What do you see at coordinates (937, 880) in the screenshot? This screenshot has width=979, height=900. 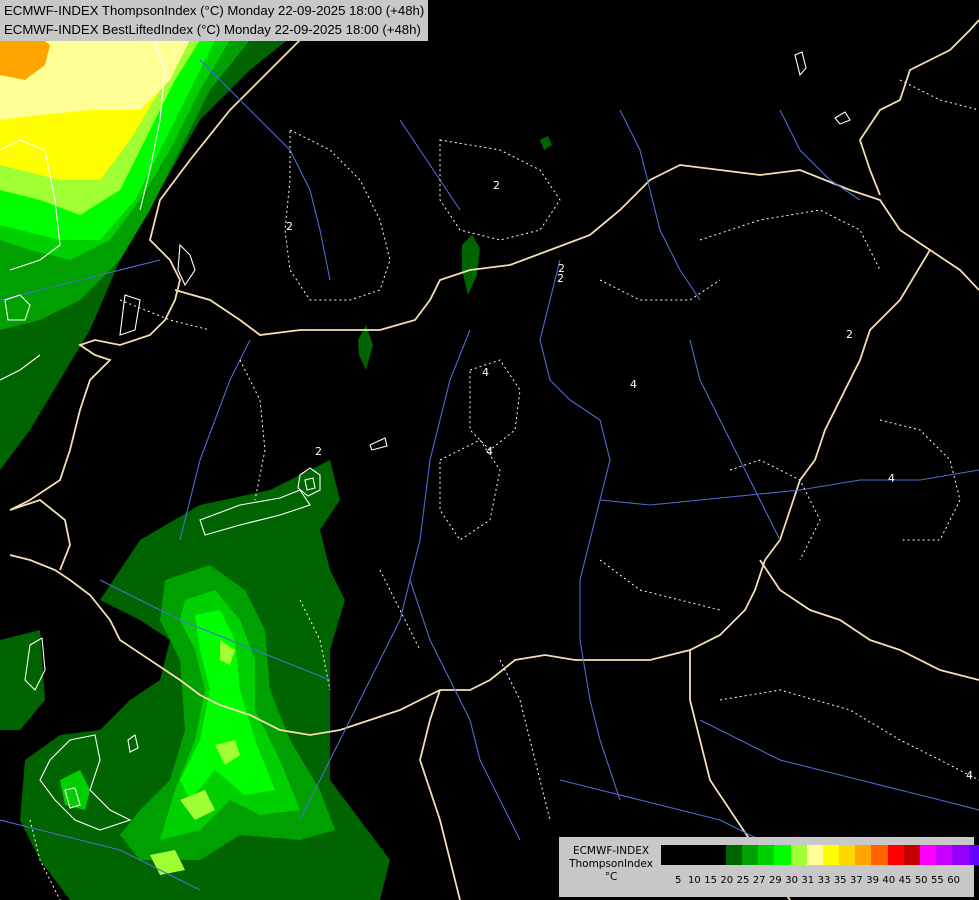 I see `legend-tick-label: 55` at bounding box center [937, 880].